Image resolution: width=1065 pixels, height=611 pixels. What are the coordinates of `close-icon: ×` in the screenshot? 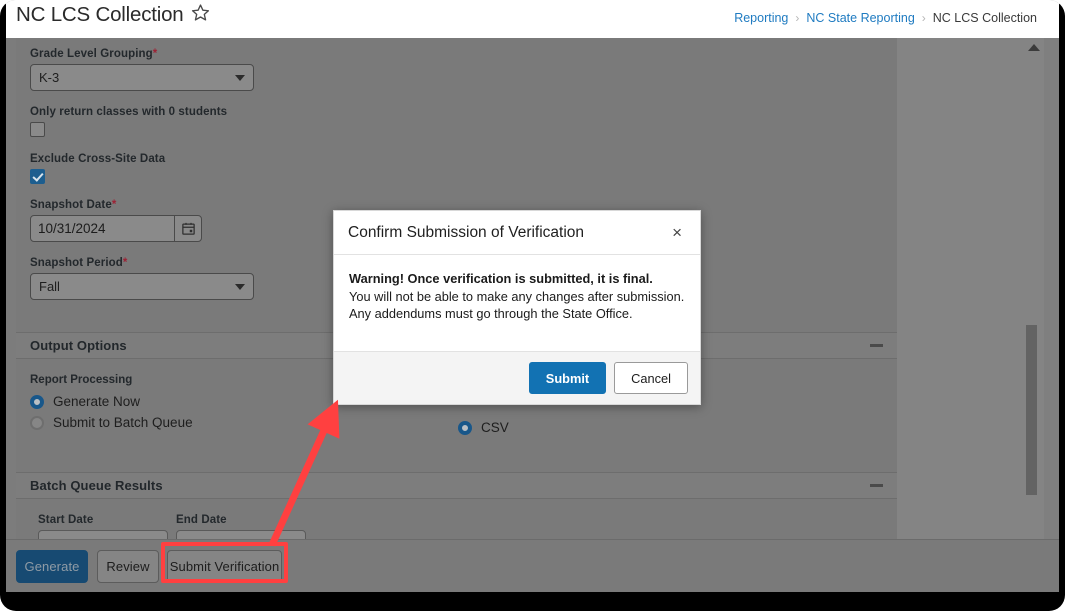 It's located at (677, 232).